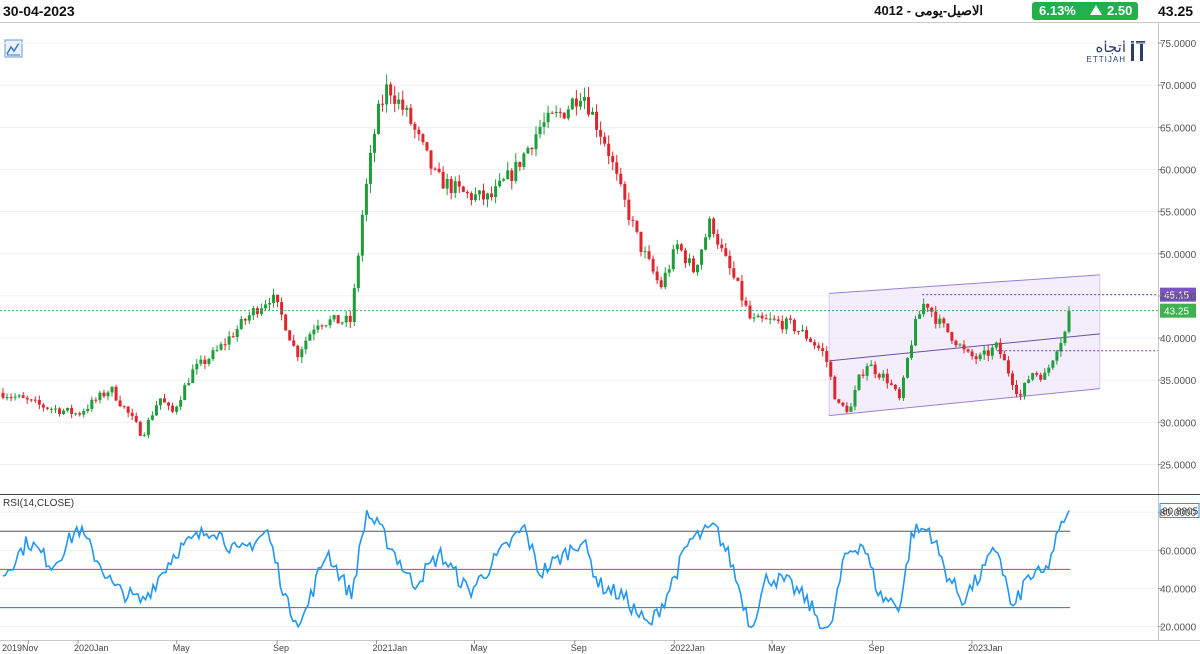  What do you see at coordinates (1178, 513) in the screenshot?
I see `rsi-tick-label: 80.0000` at bounding box center [1178, 513].